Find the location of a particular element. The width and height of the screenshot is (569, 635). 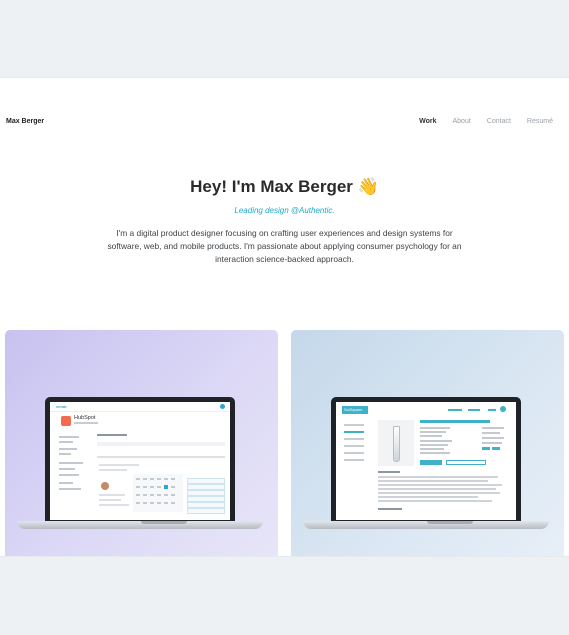

app-main-panel is located at coordinates (161, 474).